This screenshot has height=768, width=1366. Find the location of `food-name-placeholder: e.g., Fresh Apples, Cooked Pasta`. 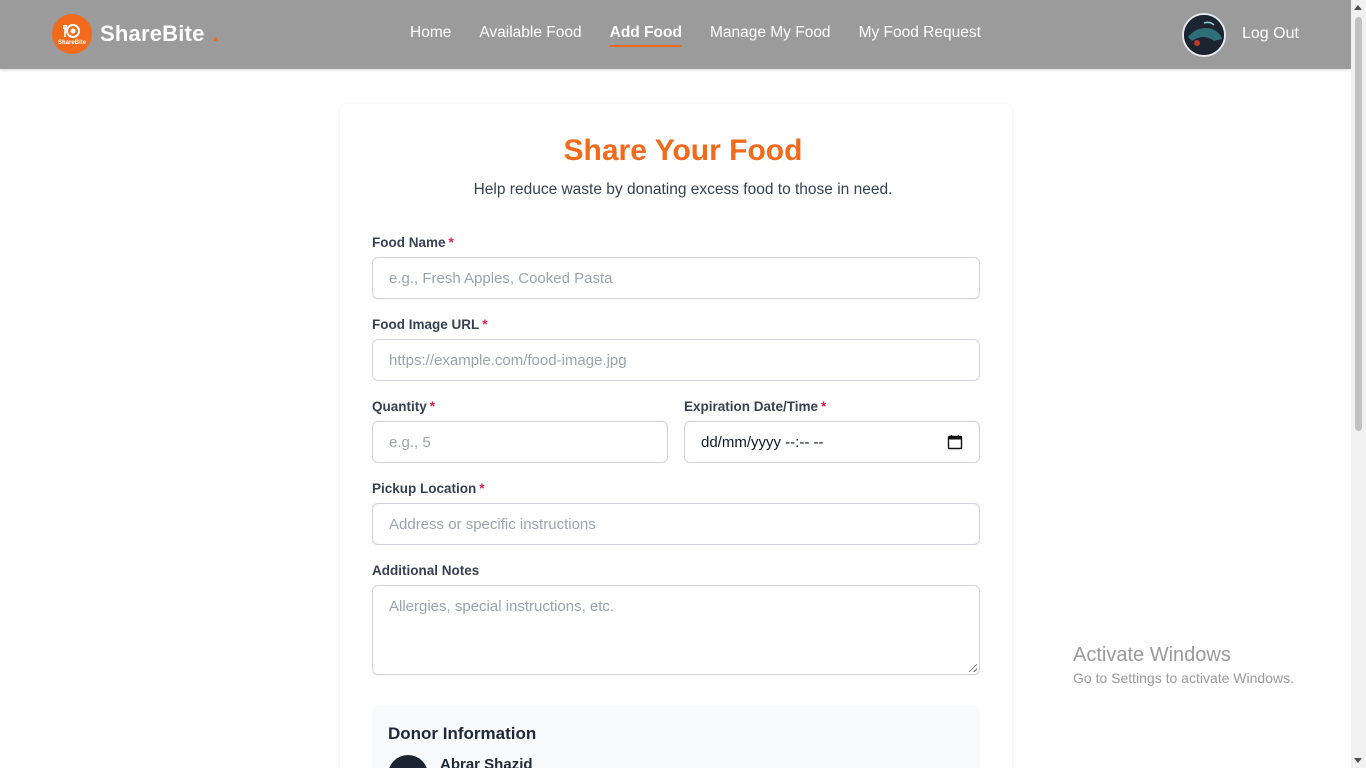

food-name-placeholder: e.g., Fresh Apples, Cooked Pasta is located at coordinates (501, 278).